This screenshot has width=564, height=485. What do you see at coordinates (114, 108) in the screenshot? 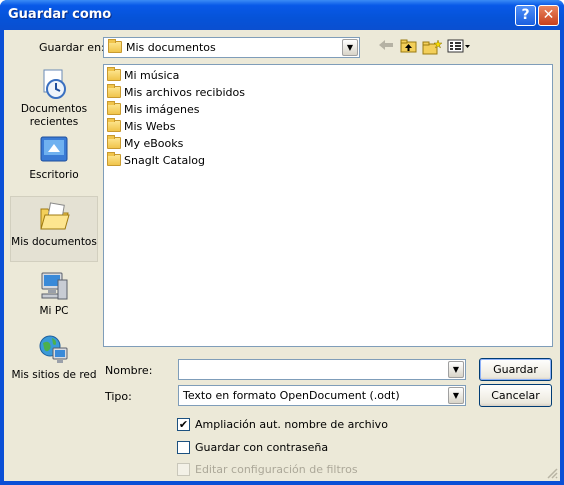
I see `pictures-folder-icon` at bounding box center [114, 108].